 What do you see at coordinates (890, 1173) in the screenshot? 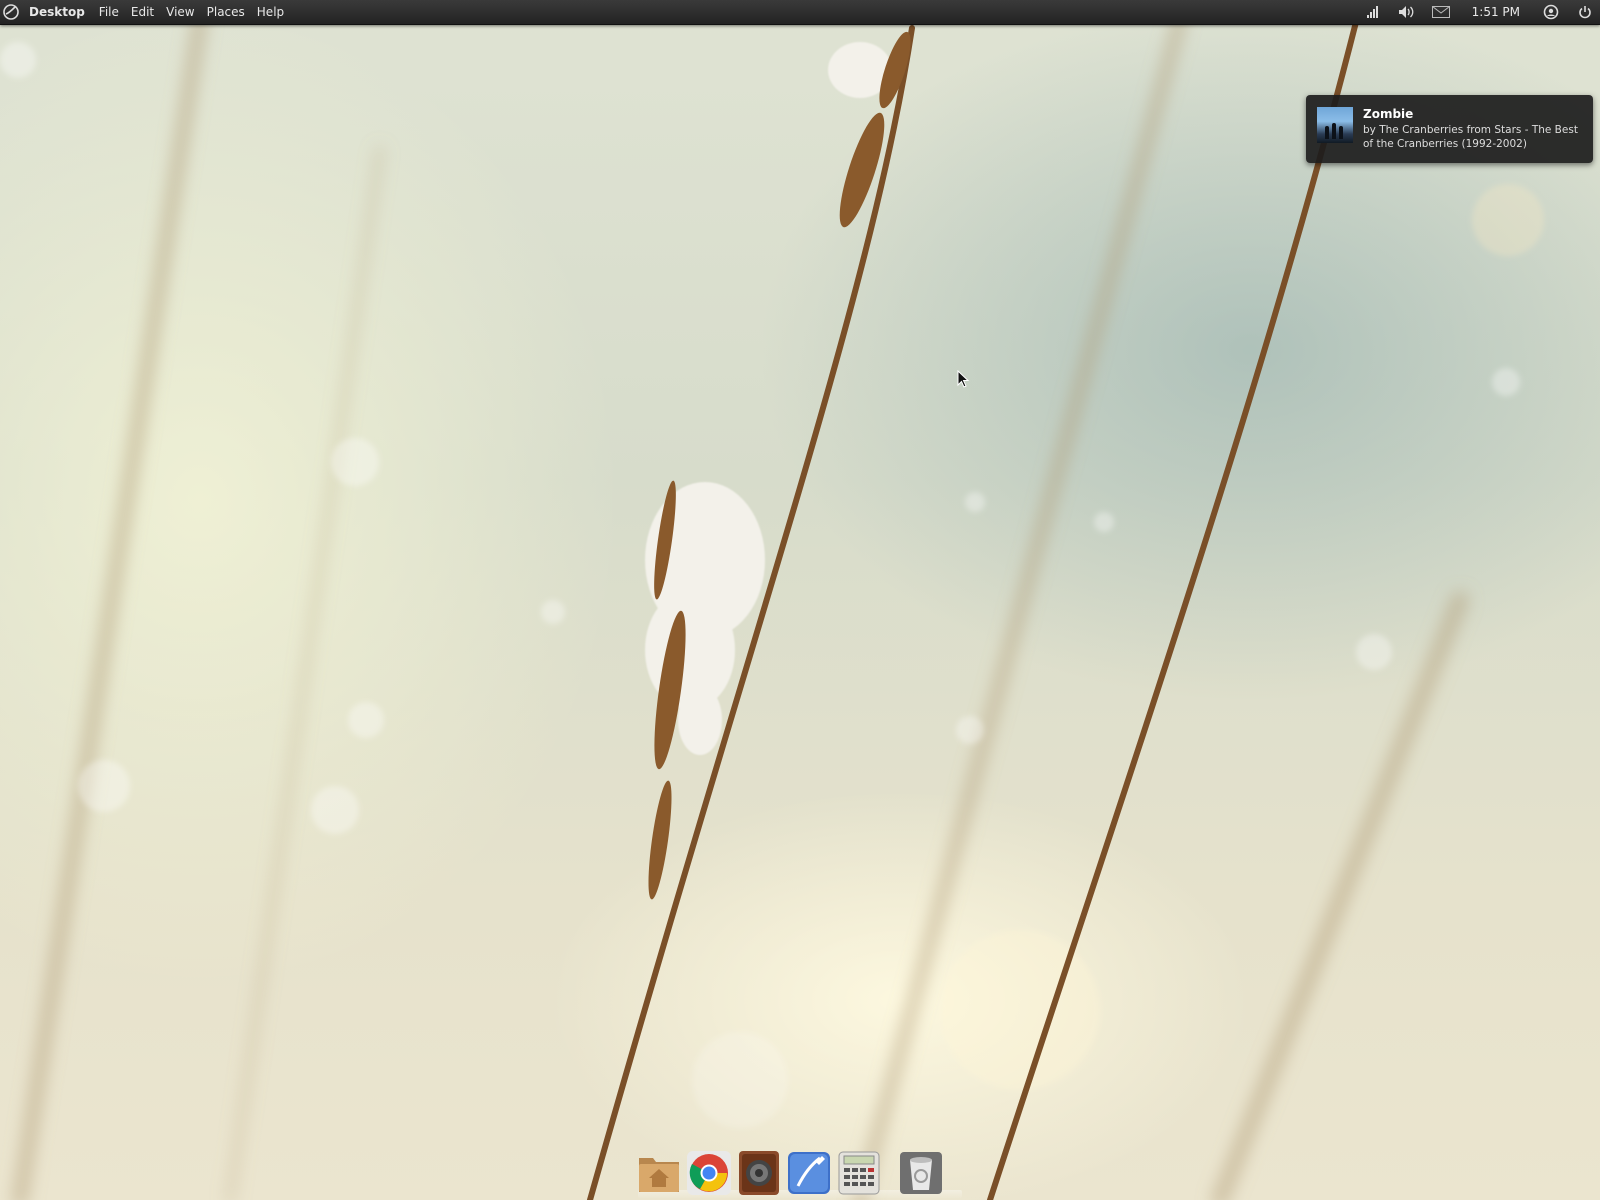
I see `dock-separator` at bounding box center [890, 1173].